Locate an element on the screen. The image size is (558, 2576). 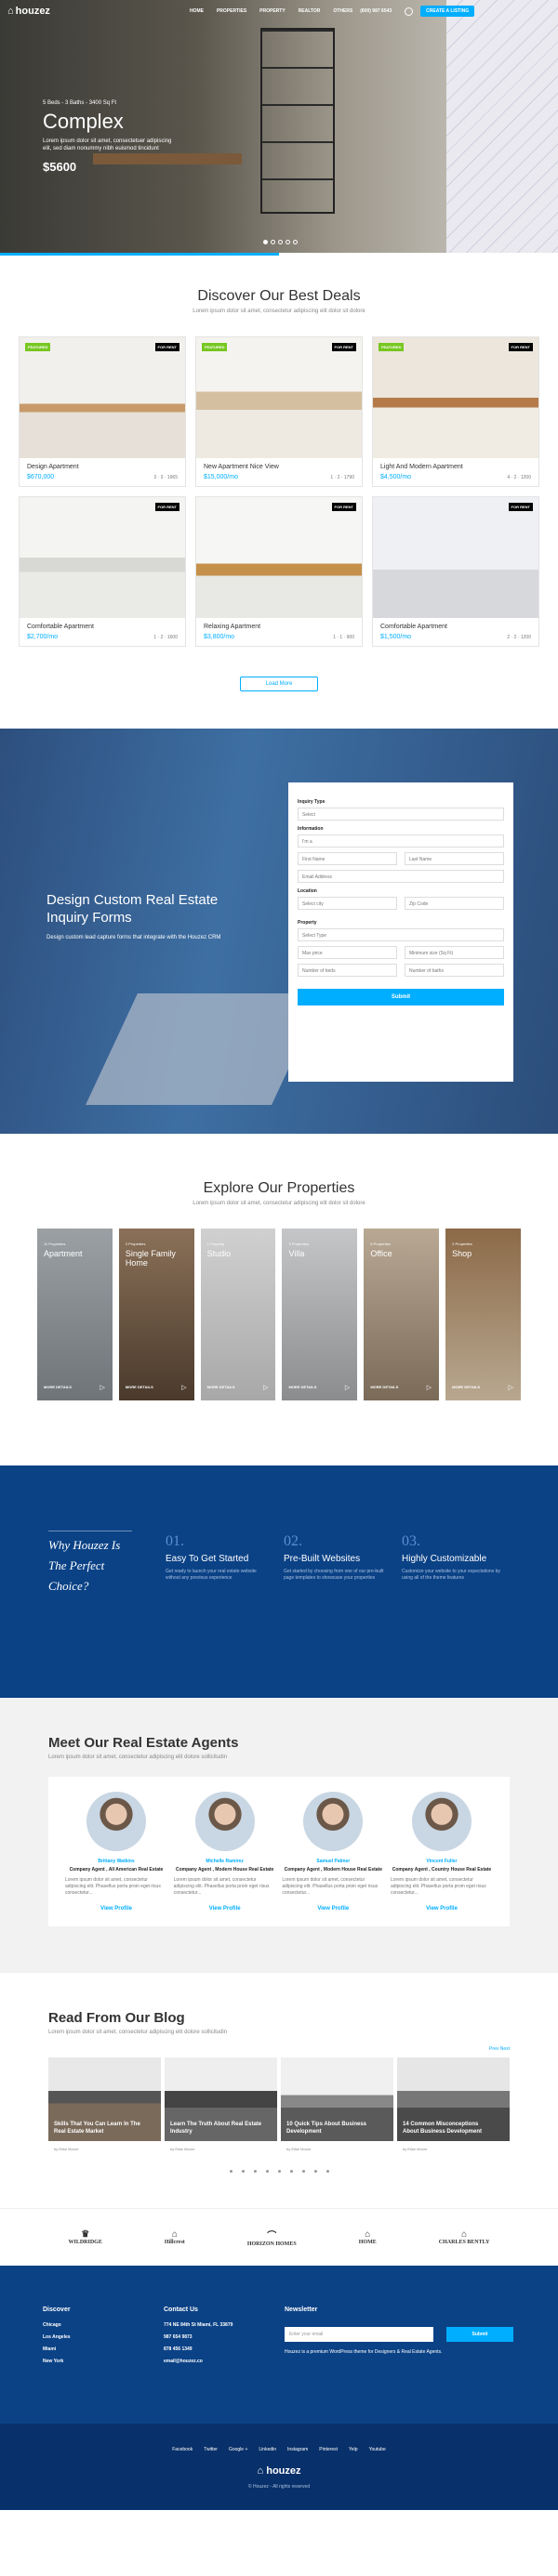
footer-fax: 878 456 1349 is located at coordinates (198, 2349).